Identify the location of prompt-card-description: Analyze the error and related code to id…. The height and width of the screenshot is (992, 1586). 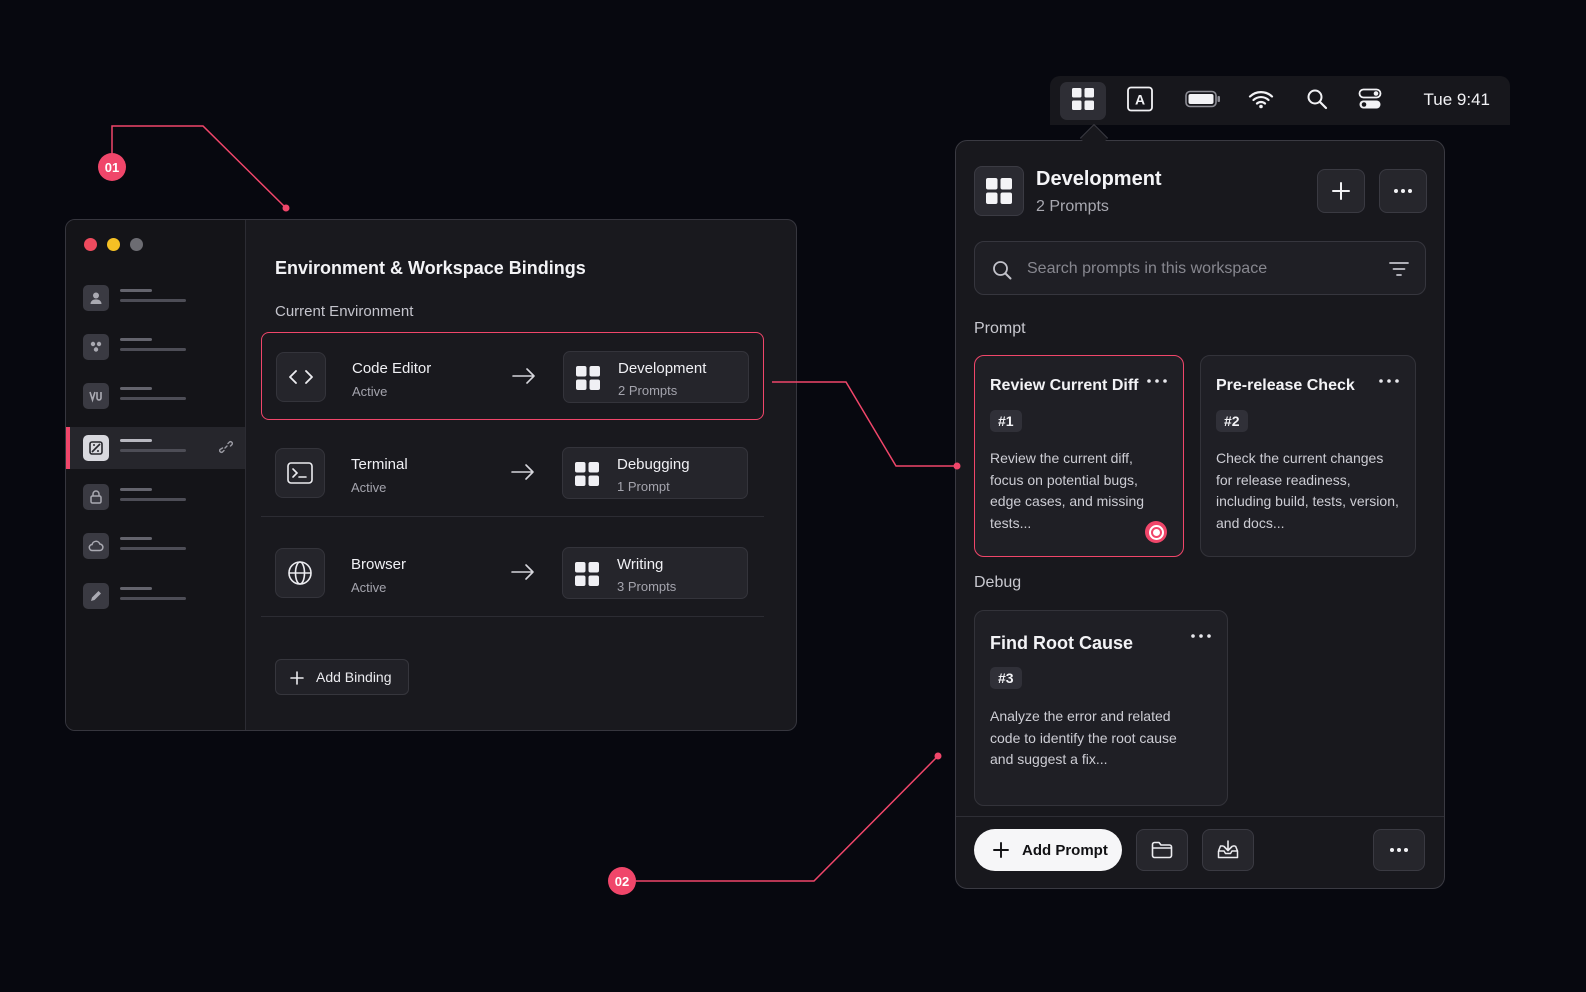
(1083, 737).